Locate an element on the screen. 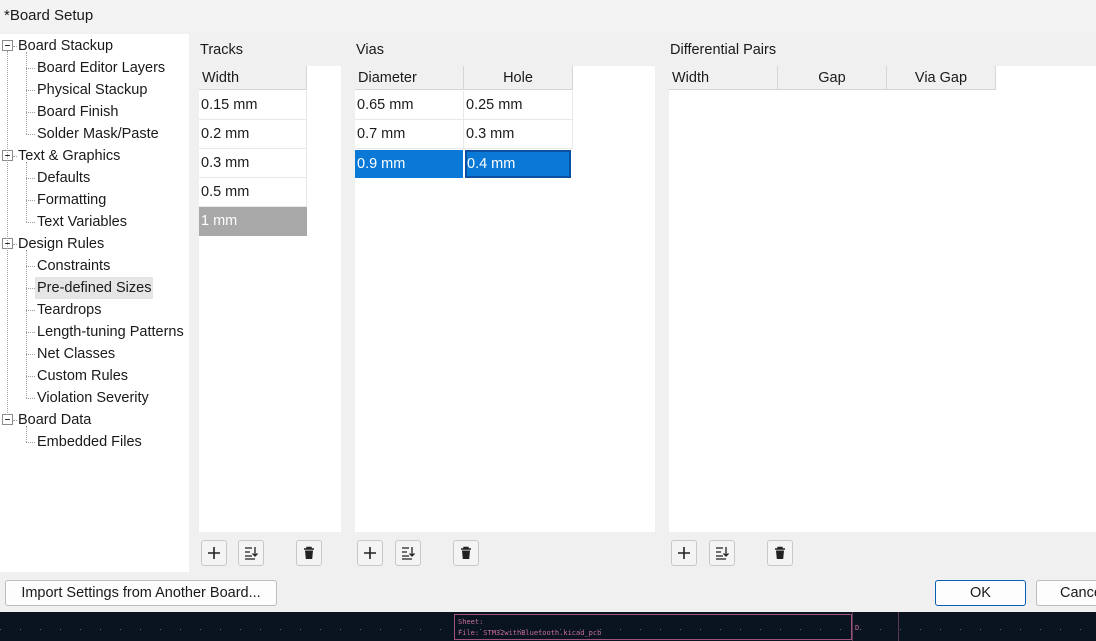 Image resolution: width=1096 pixels, height=641 pixels. vias-cell-hole: 0.3 mm is located at coordinates (518, 134).